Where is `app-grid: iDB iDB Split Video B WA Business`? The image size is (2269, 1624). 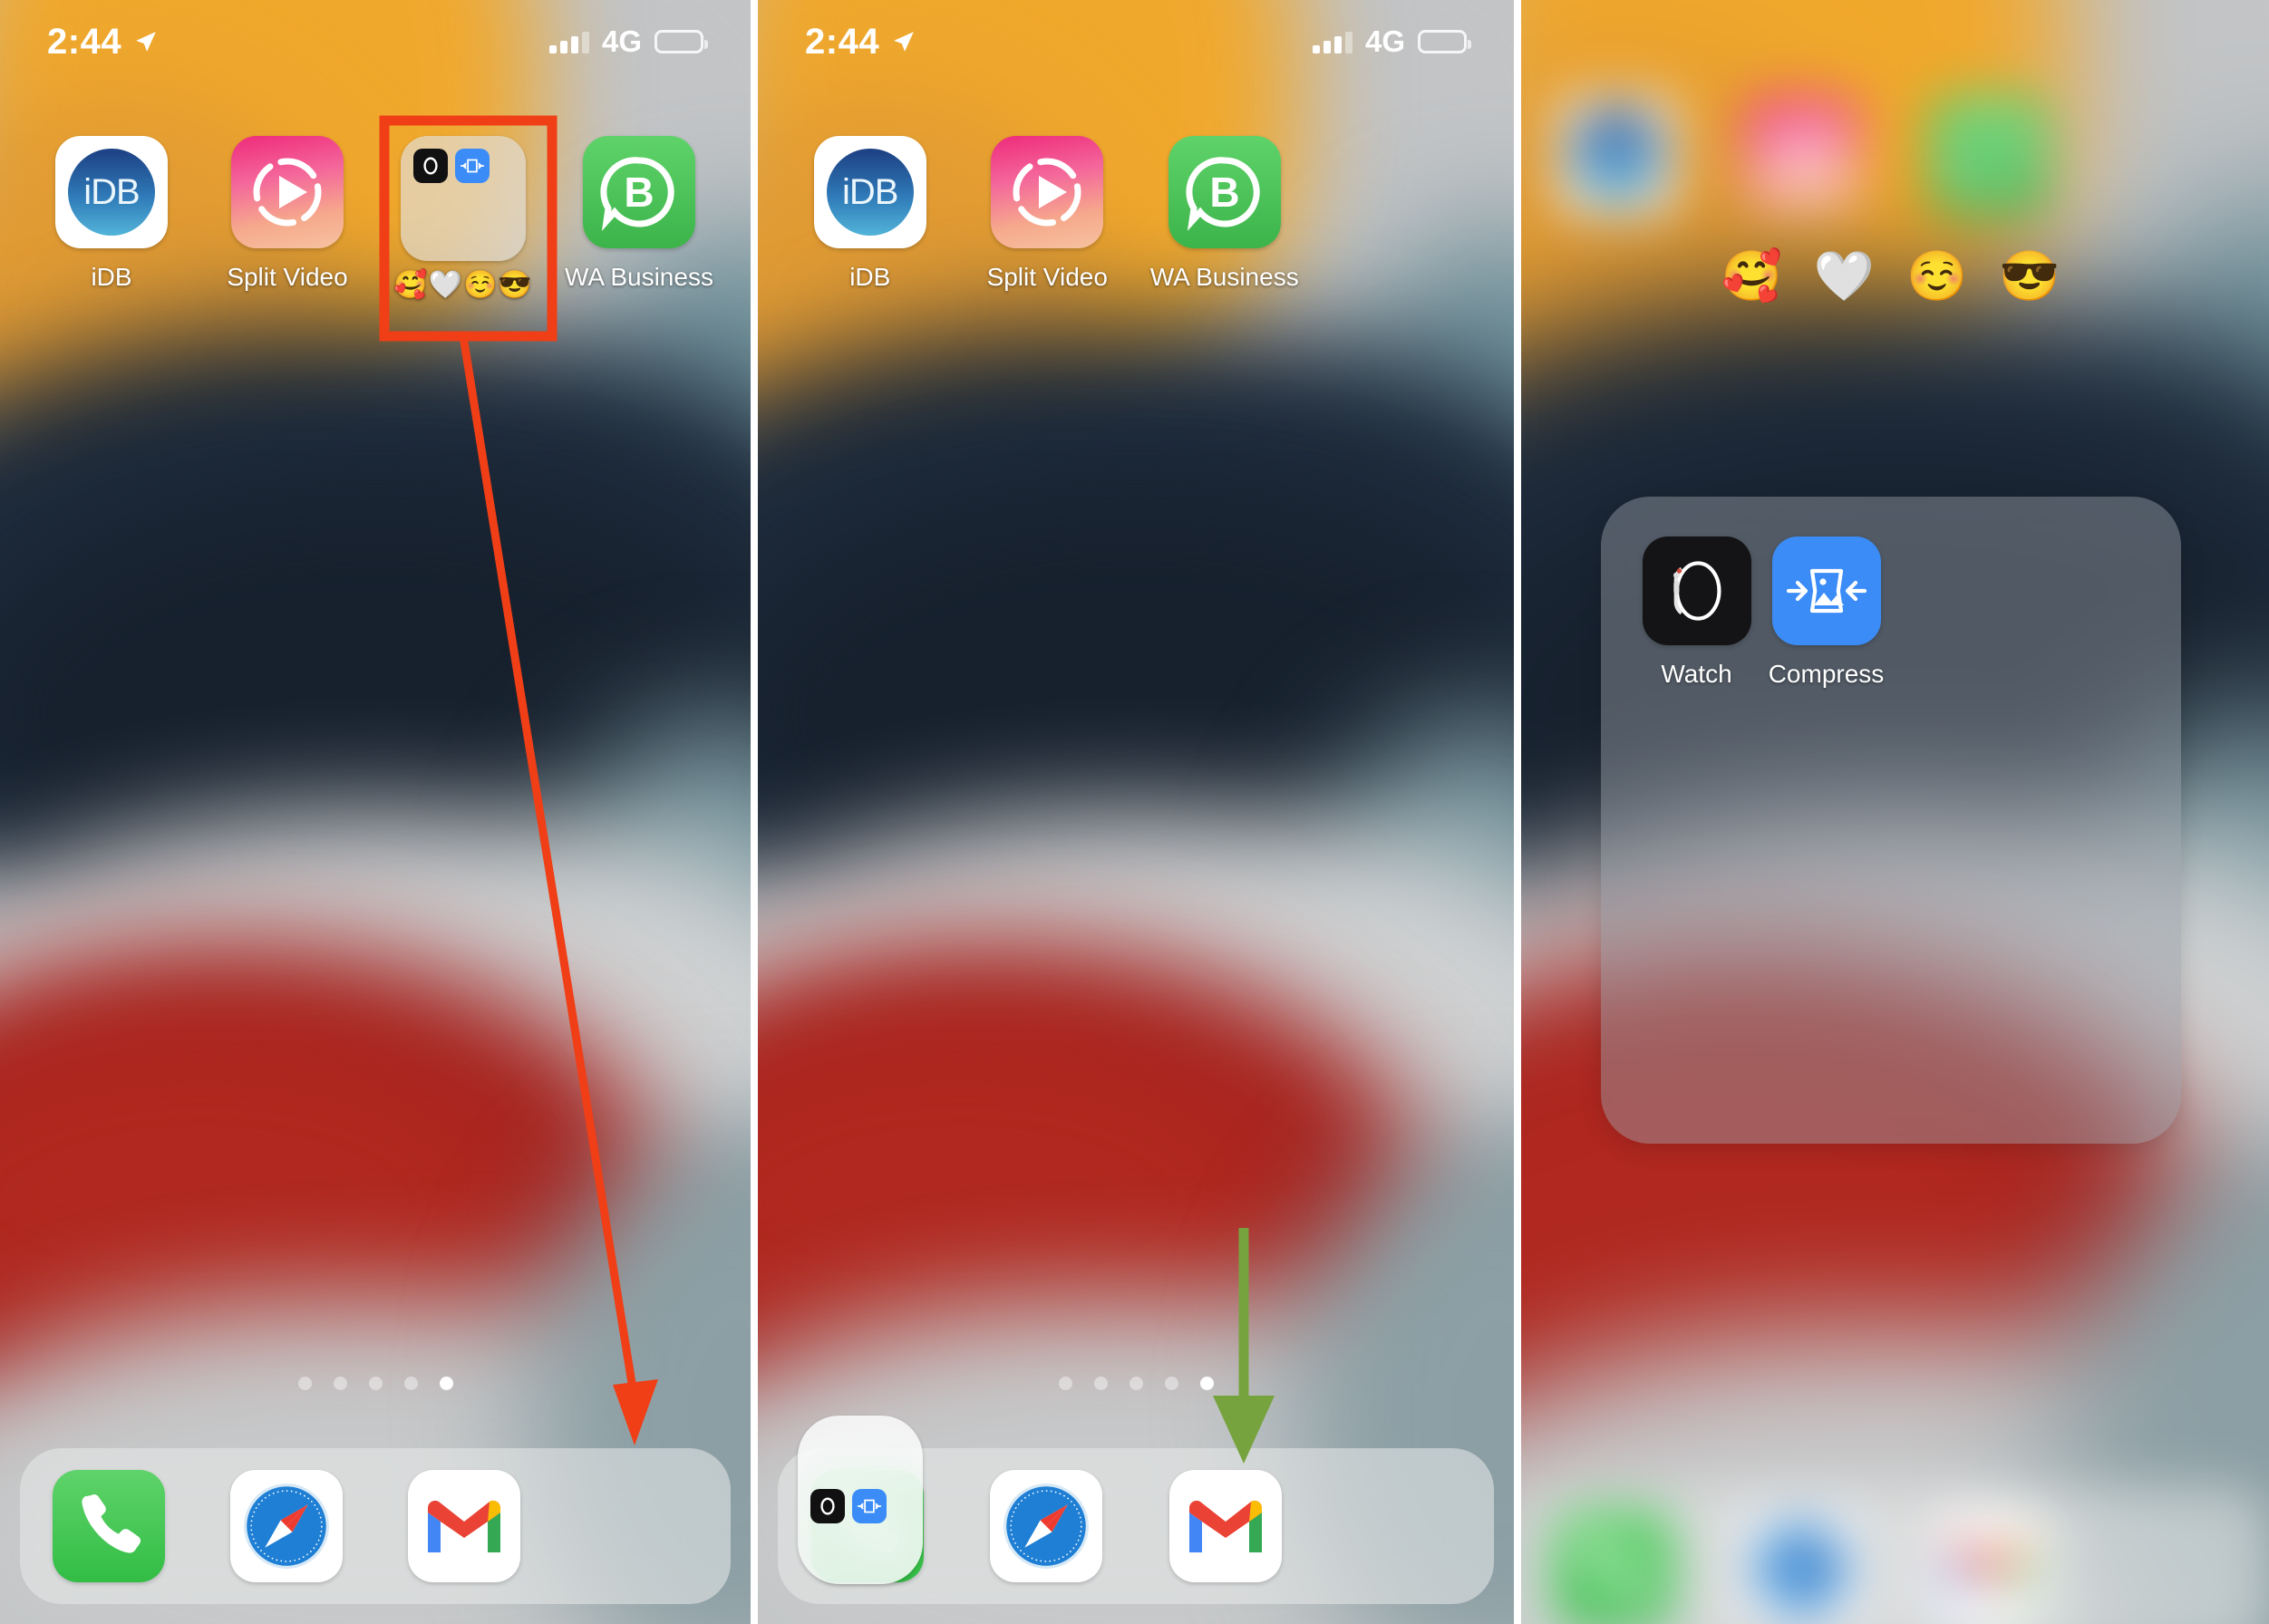 app-grid: iDB iDB Split Video B WA Business is located at coordinates (1136, 214).